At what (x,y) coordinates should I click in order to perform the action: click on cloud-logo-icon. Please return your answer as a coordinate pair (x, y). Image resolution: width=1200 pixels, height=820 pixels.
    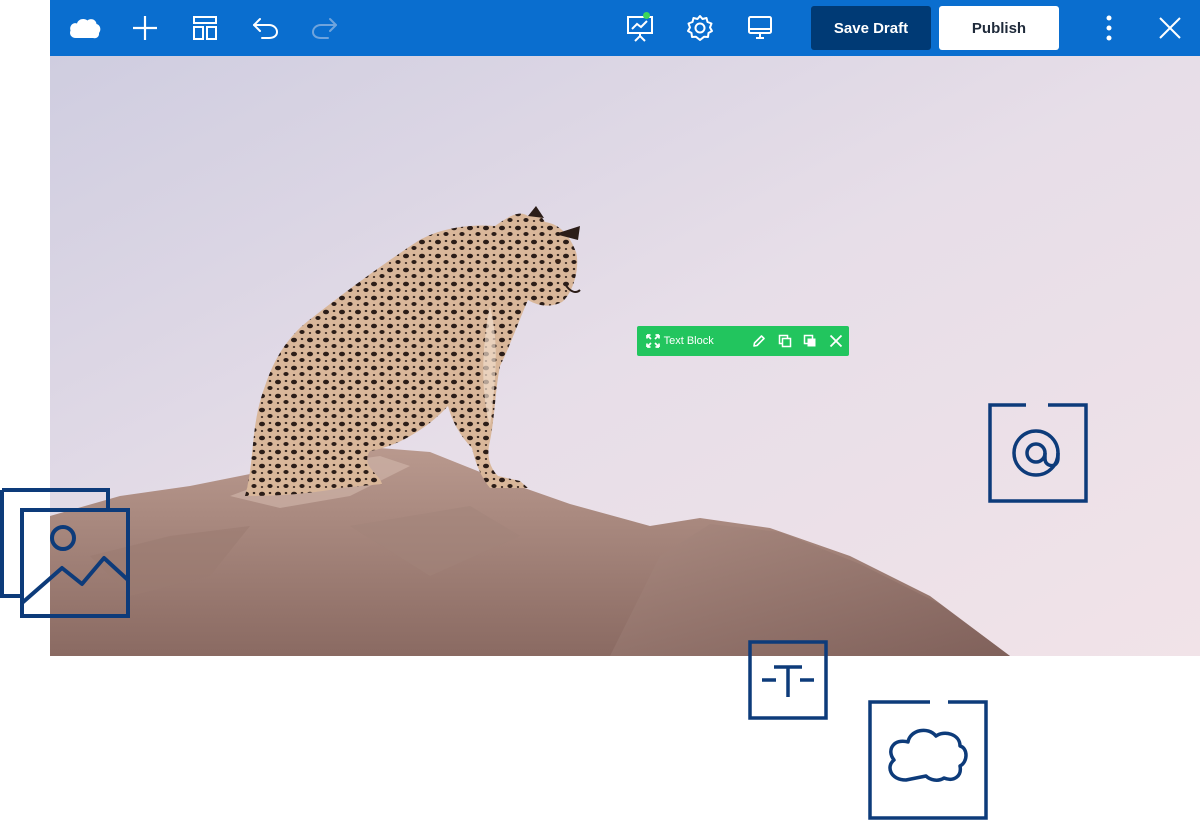
    Looking at the image, I should click on (85, 28).